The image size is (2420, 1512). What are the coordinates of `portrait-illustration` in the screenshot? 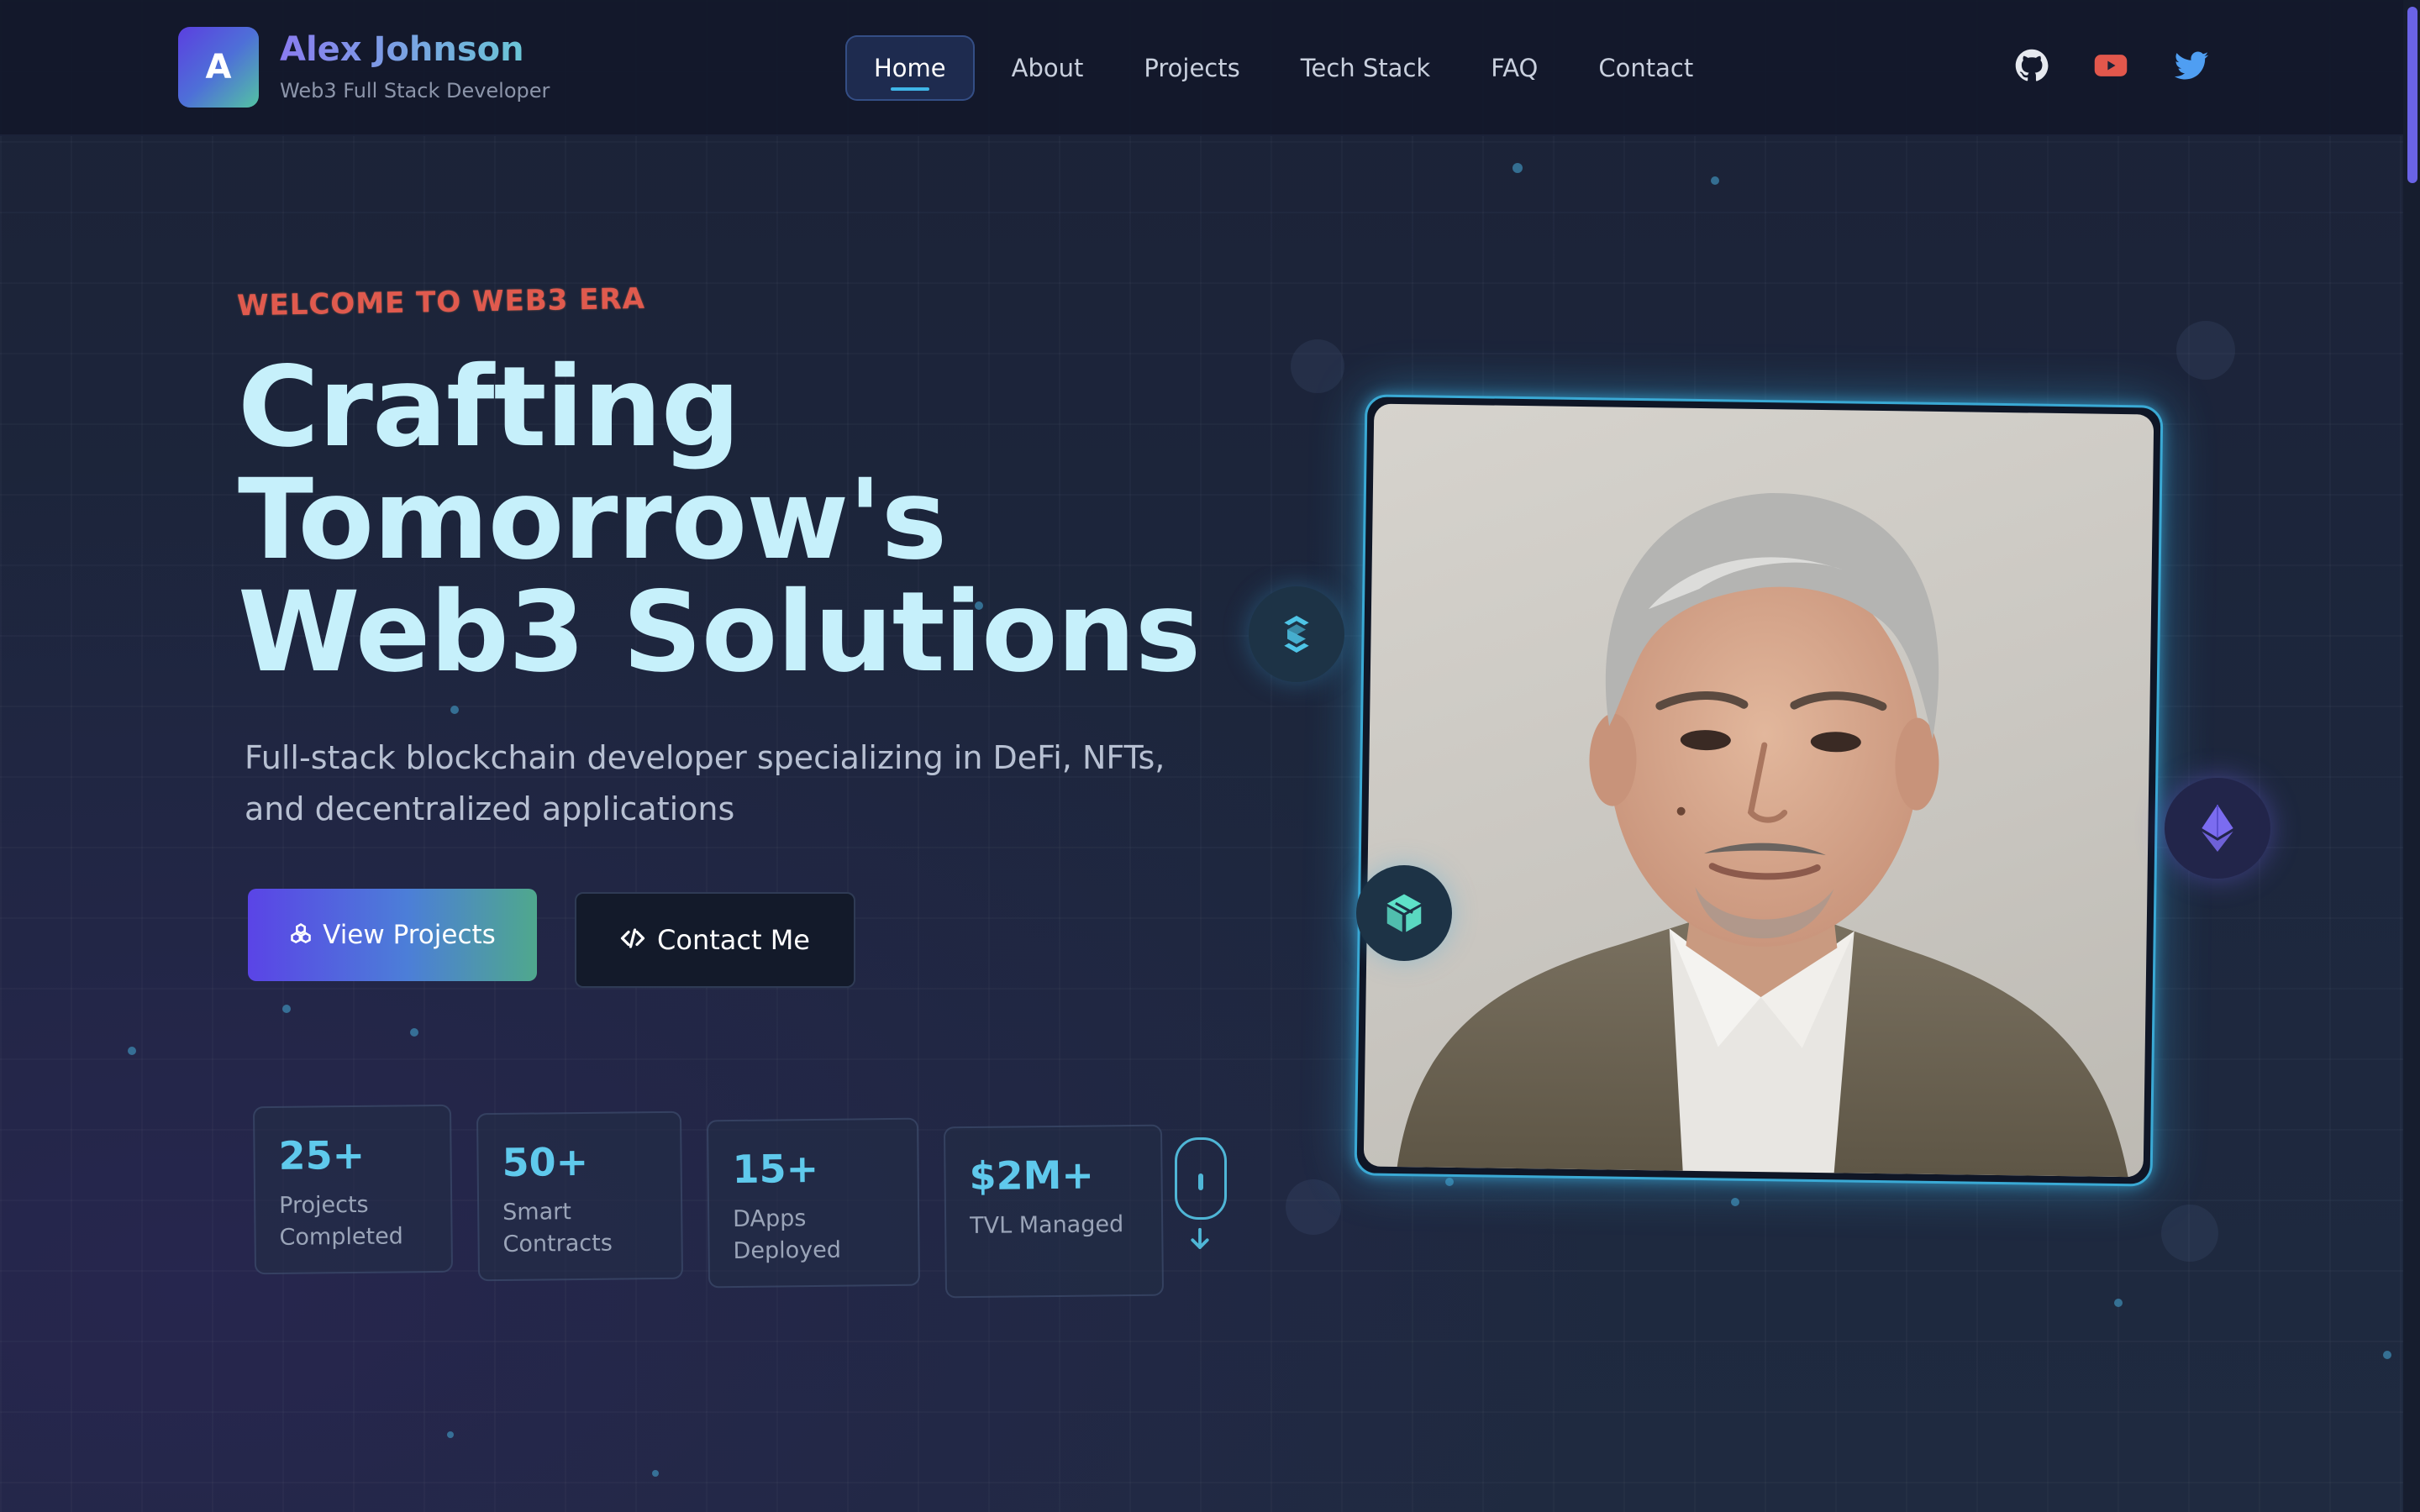 It's located at (1762, 835).